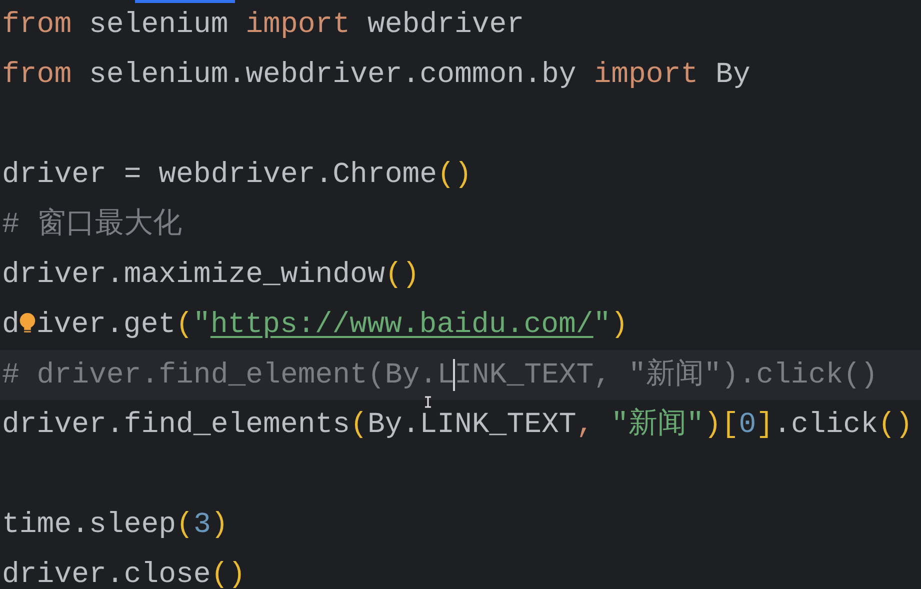 Image resolution: width=921 pixels, height=589 pixels. What do you see at coordinates (237, 175) in the screenshot?
I see `code-line: driver = webdriver.Chrome()` at bounding box center [237, 175].